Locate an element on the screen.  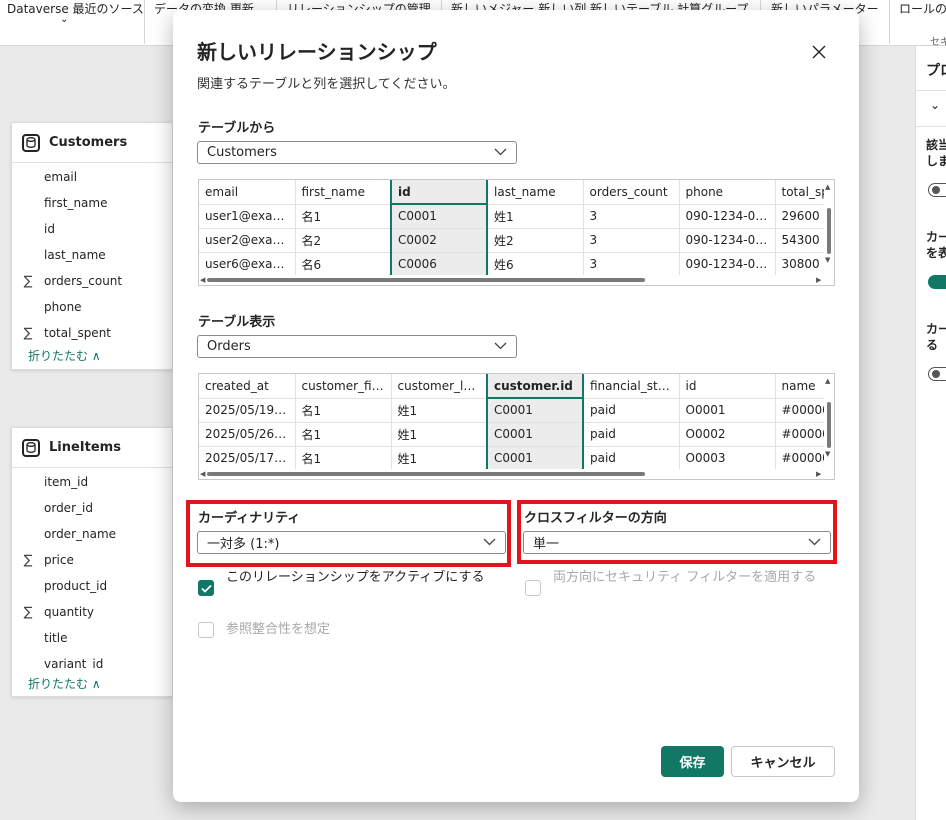
table-cell: C0006 is located at coordinates (439, 264).